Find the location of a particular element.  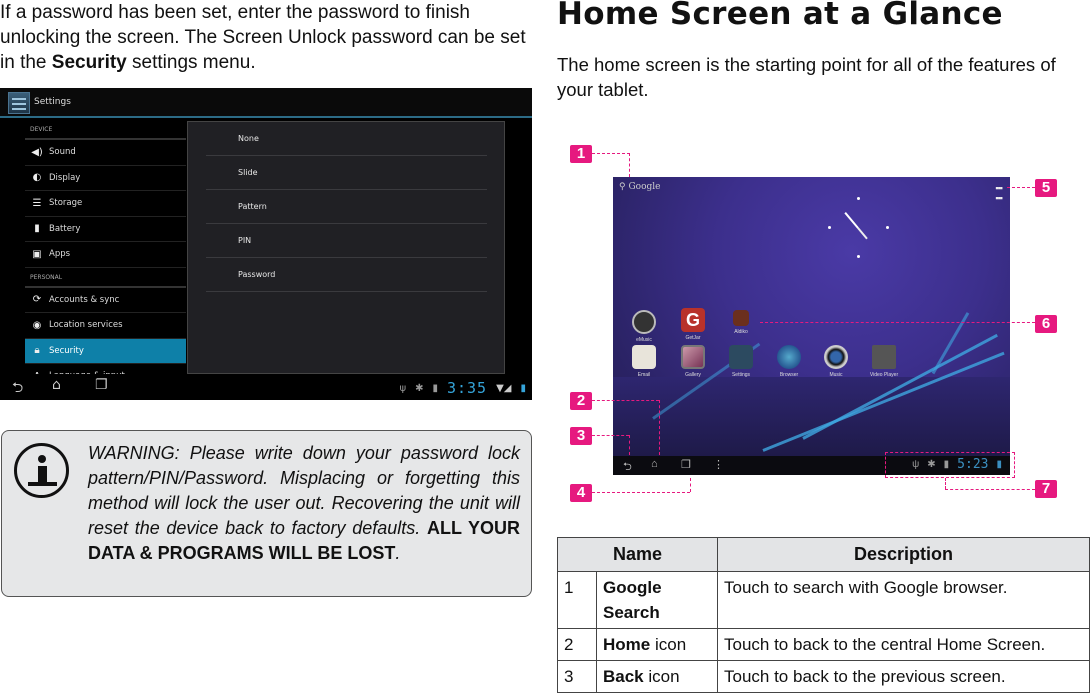

menu-icon: ⋮ is located at coordinates (718, 464).